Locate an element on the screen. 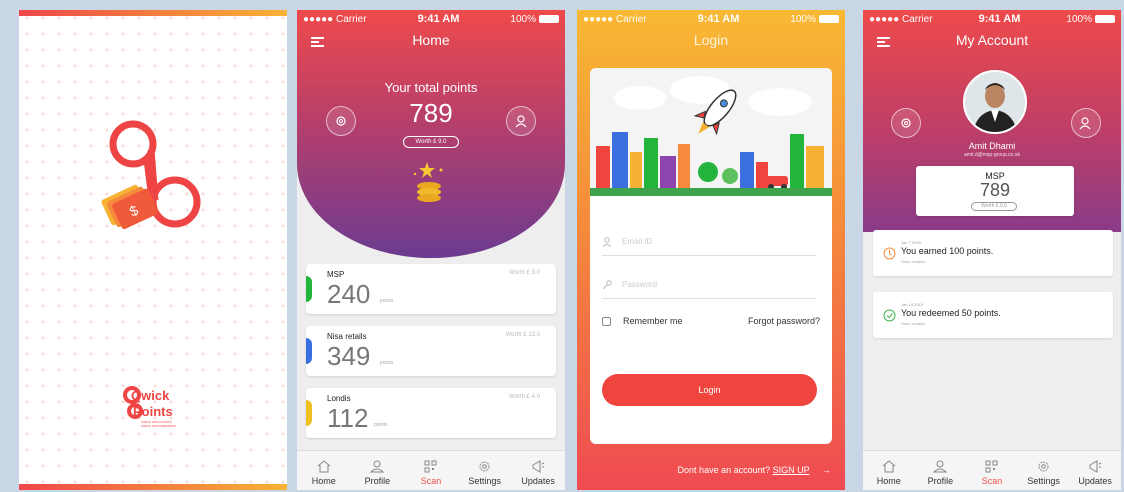 The width and height of the screenshot is (1124, 492). coins-star-icon is located at coordinates (428, 182).